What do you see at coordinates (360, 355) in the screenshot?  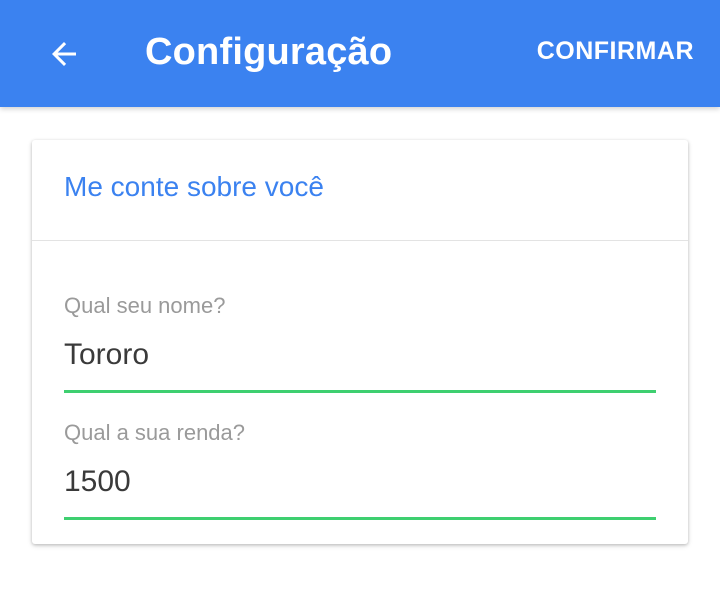 I see `name-input` at bounding box center [360, 355].